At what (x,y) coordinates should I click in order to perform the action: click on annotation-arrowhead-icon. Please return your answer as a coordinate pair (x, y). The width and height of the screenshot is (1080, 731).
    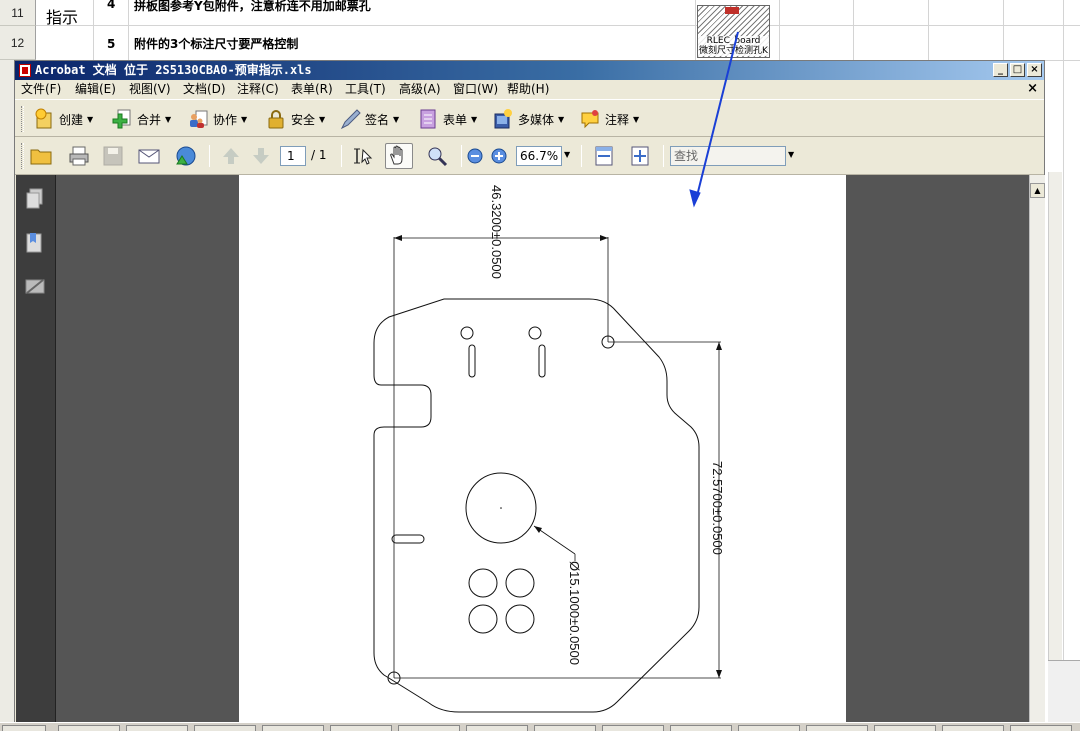
    Looking at the image, I should click on (695, 198).